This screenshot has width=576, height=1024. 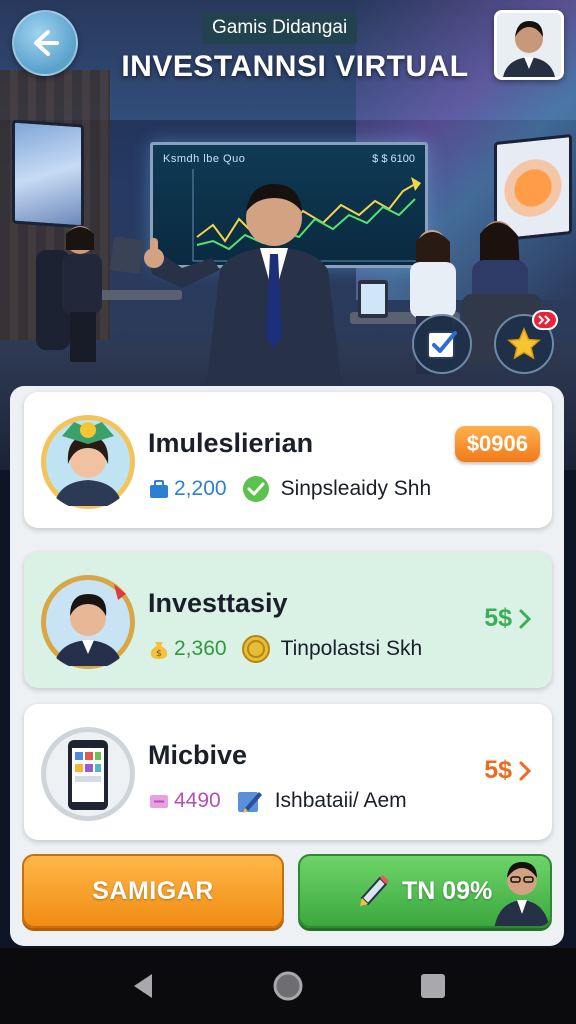 What do you see at coordinates (218, 603) in the screenshot?
I see `card-name: Investtasiy` at bounding box center [218, 603].